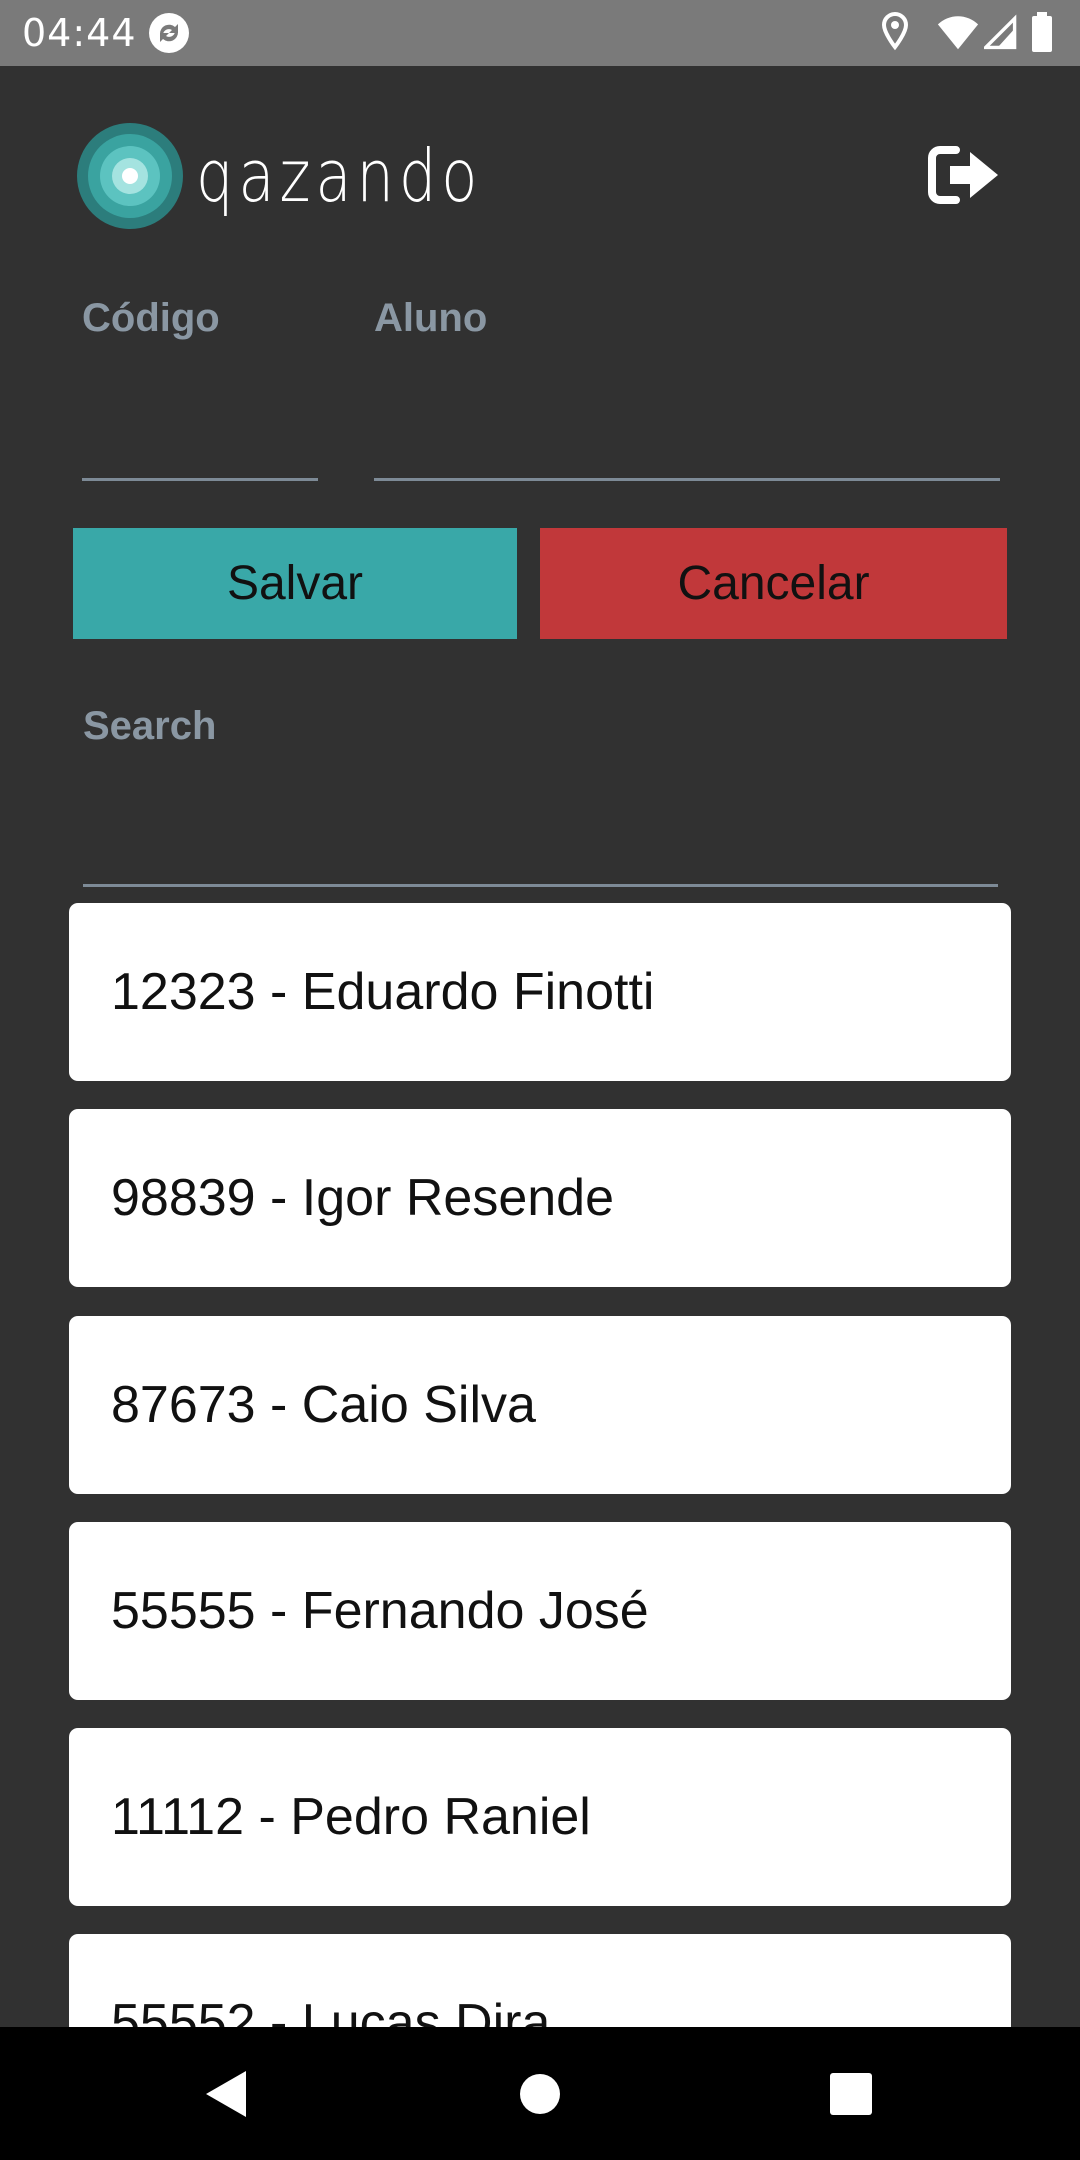 The height and width of the screenshot is (2160, 1080). Describe the element at coordinates (323, 1405) in the screenshot. I see `list-item-label: 87673 - Caio Silva` at that location.